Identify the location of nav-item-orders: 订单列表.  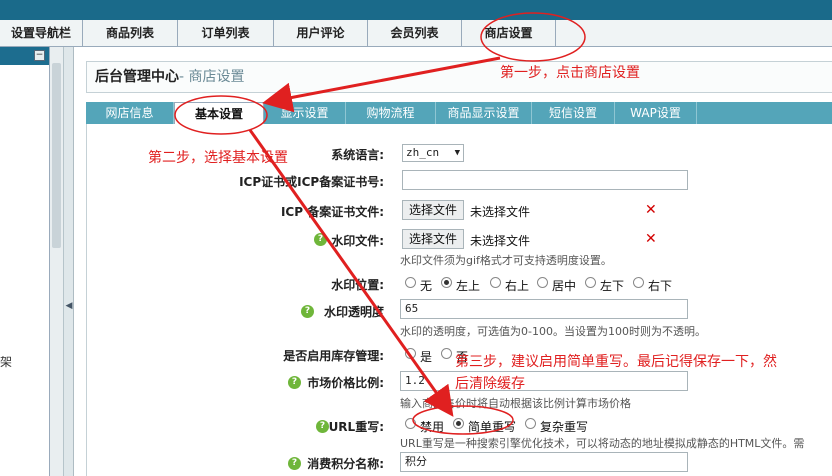
(226, 33).